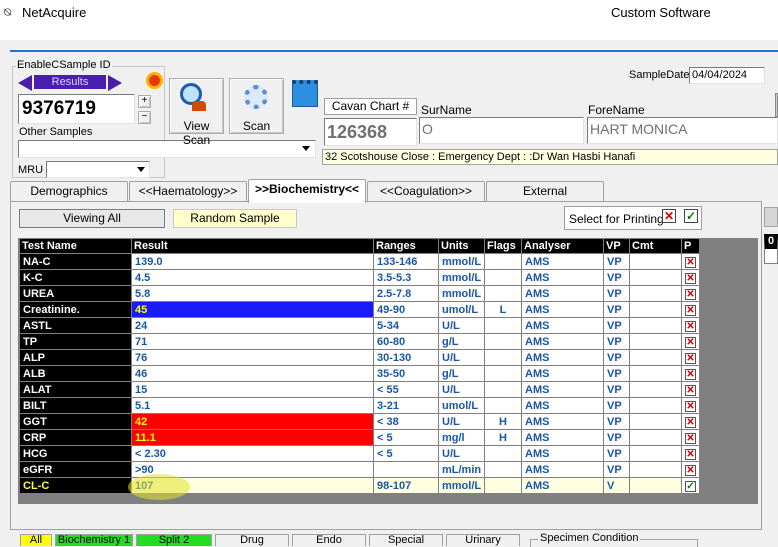 This screenshot has height=547, width=778. I want to click on sample-date-input: 04/04/2024, so click(727, 75).